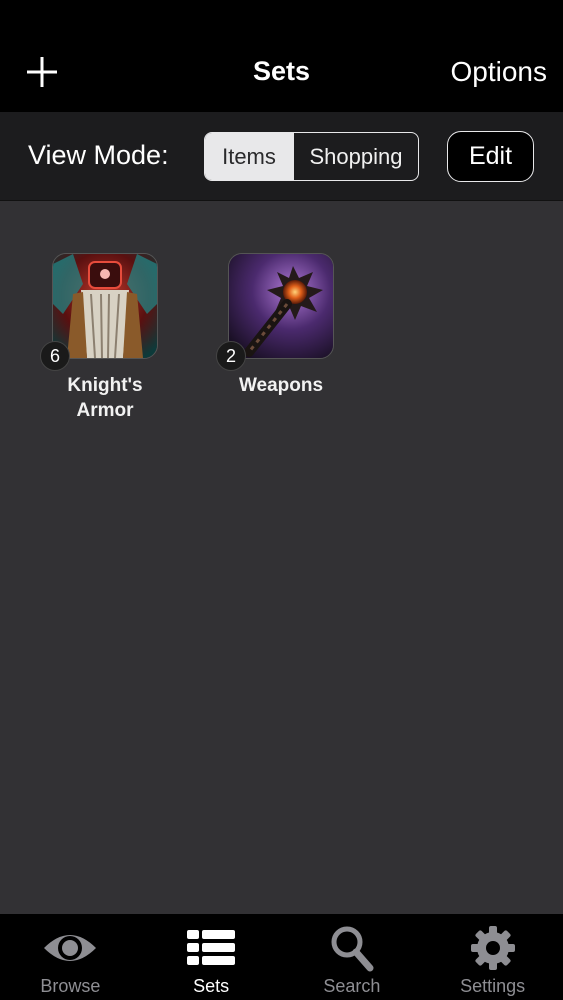  Describe the element at coordinates (105, 306) in the screenshot. I see `armor-icon` at that location.